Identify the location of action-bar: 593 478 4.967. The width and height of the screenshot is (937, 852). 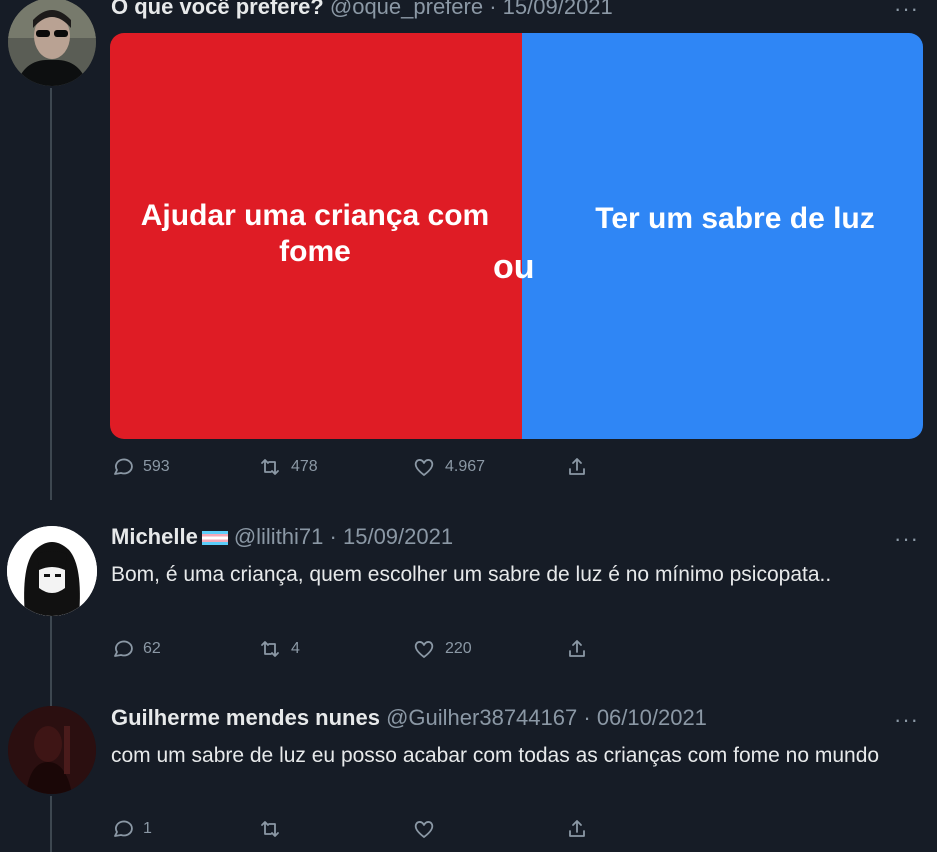
(350, 470).